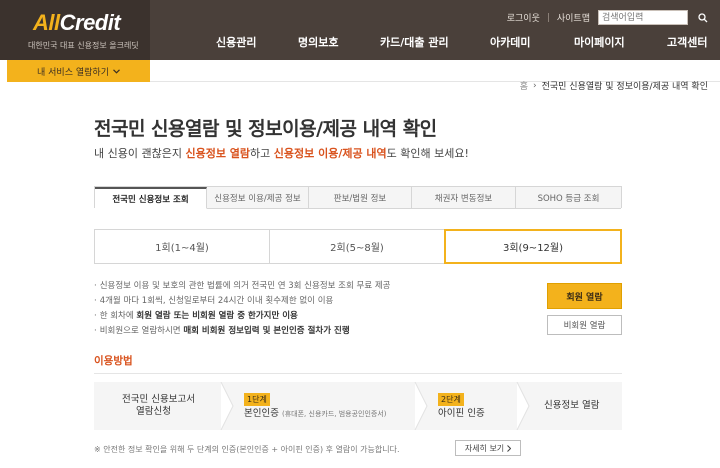 Image resolution: width=720 pixels, height=468 pixels. What do you see at coordinates (488, 448) in the screenshot?
I see `more-details-button: 자세히 보기` at bounding box center [488, 448].